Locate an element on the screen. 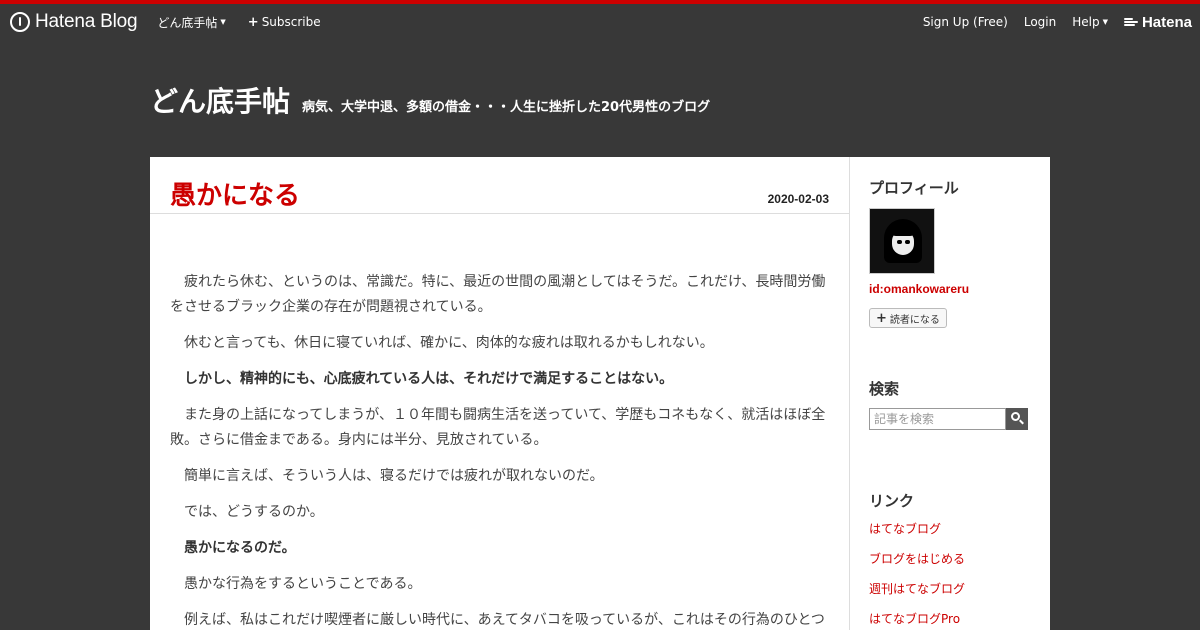 This screenshot has width=1200, height=630. subscribe-label: Subscribe is located at coordinates (291, 22).